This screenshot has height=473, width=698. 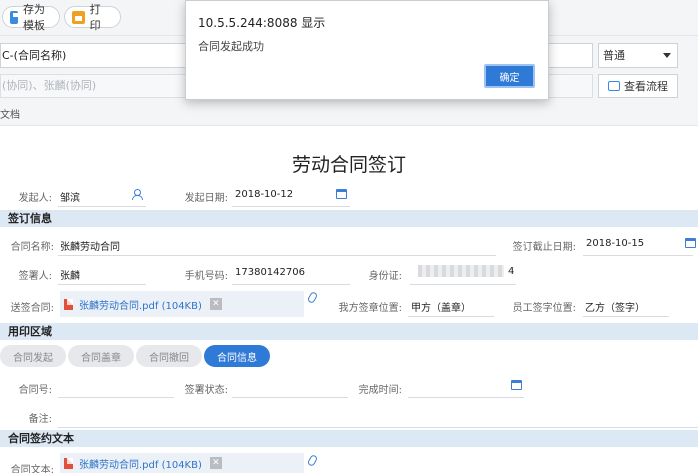 What do you see at coordinates (116, 397) in the screenshot?
I see `contract-no-underline` at bounding box center [116, 397].